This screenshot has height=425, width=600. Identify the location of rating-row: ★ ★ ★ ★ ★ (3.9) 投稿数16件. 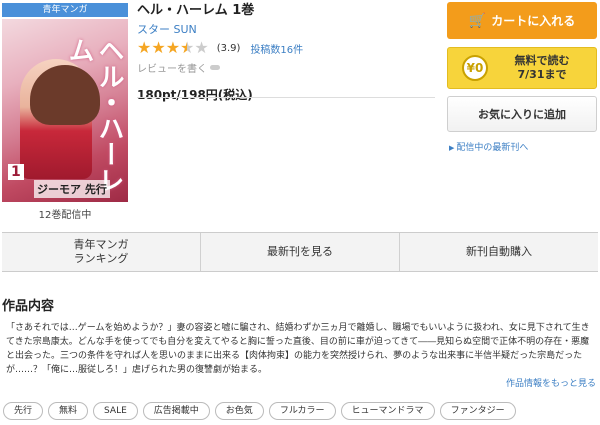
(287, 48).